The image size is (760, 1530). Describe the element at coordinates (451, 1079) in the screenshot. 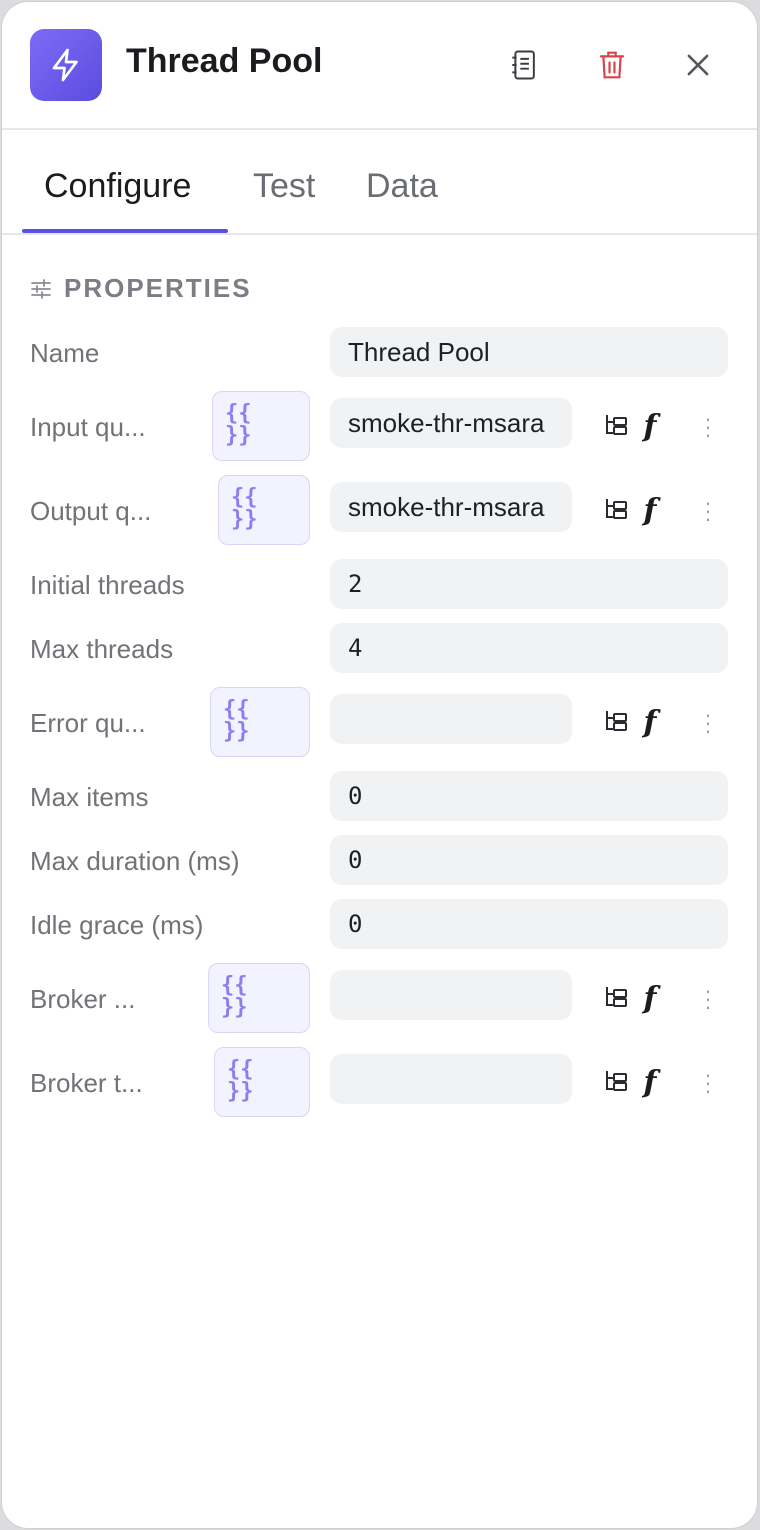

I see `broker-t-field` at that location.